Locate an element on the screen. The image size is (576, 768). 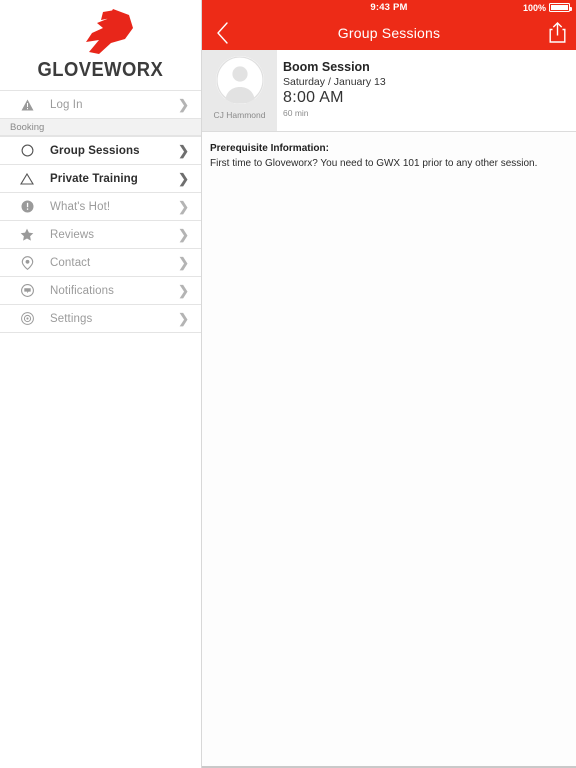
sidebar-item-reviews: Reviews ❯ is located at coordinates (100, 234).